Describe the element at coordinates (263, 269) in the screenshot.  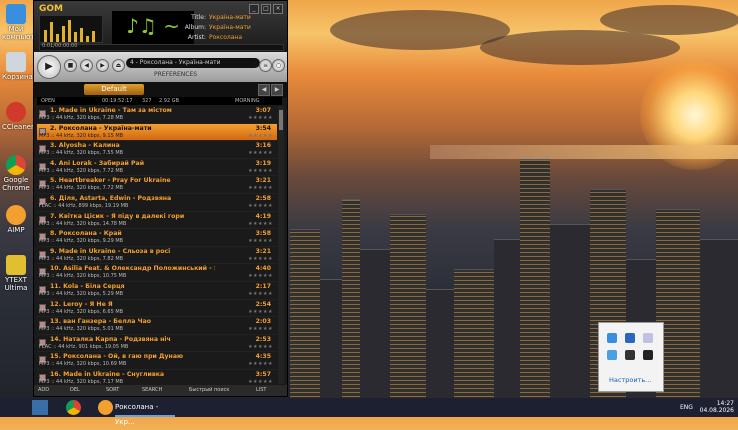
I see `track-duration: 4:40` at that location.